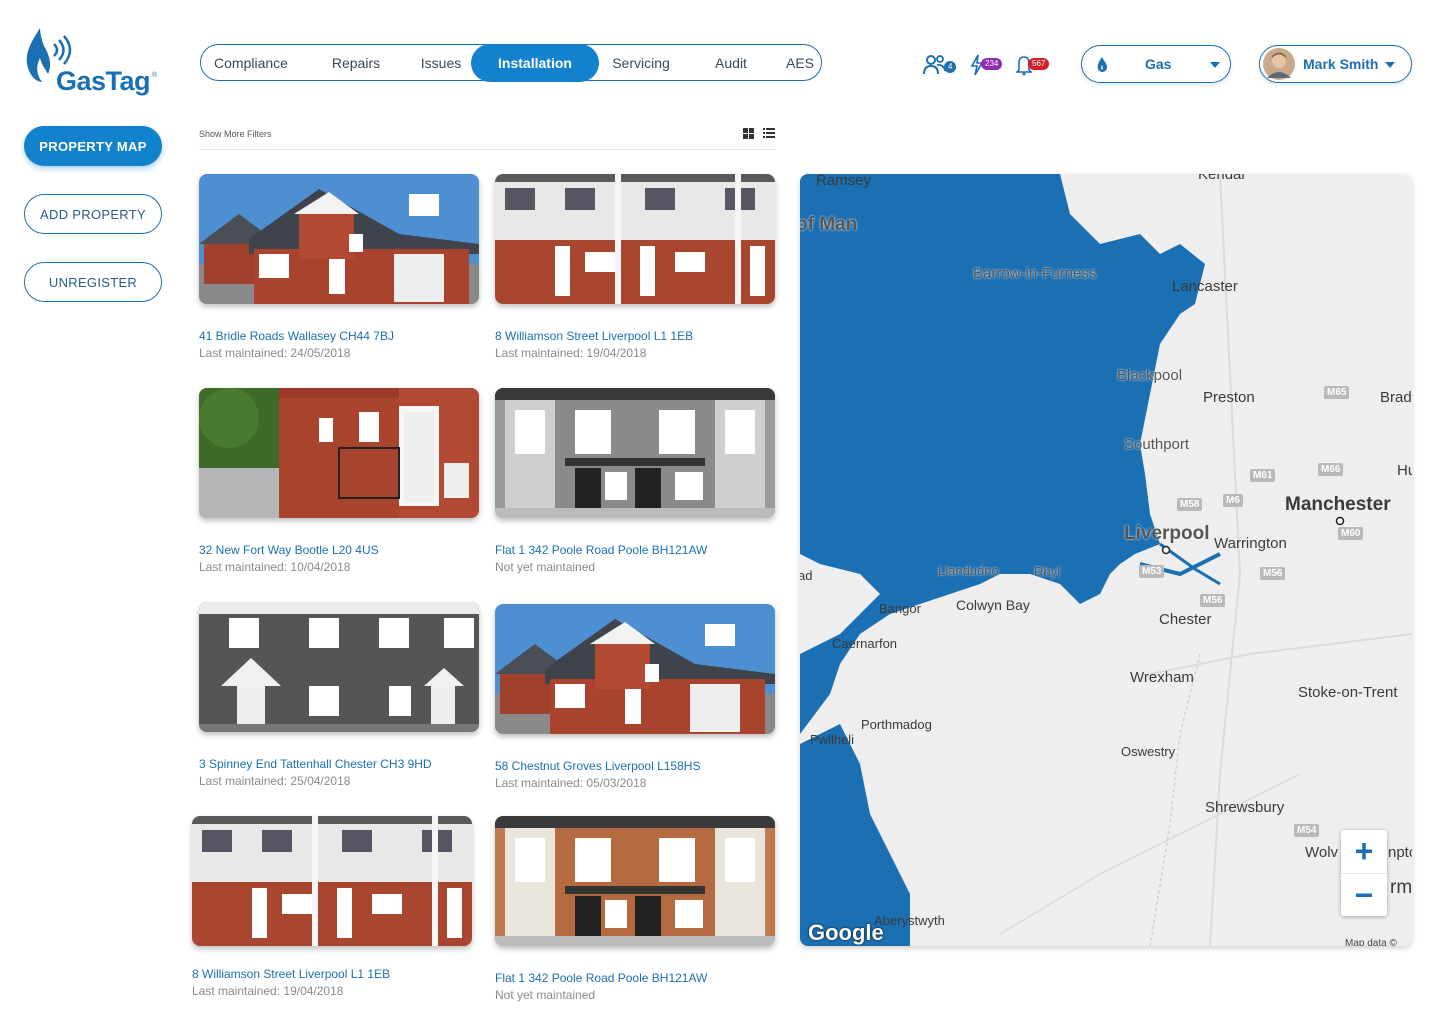 The height and width of the screenshot is (1024, 1440). I want to click on unregister-button: UNREGISTER, so click(93, 282).